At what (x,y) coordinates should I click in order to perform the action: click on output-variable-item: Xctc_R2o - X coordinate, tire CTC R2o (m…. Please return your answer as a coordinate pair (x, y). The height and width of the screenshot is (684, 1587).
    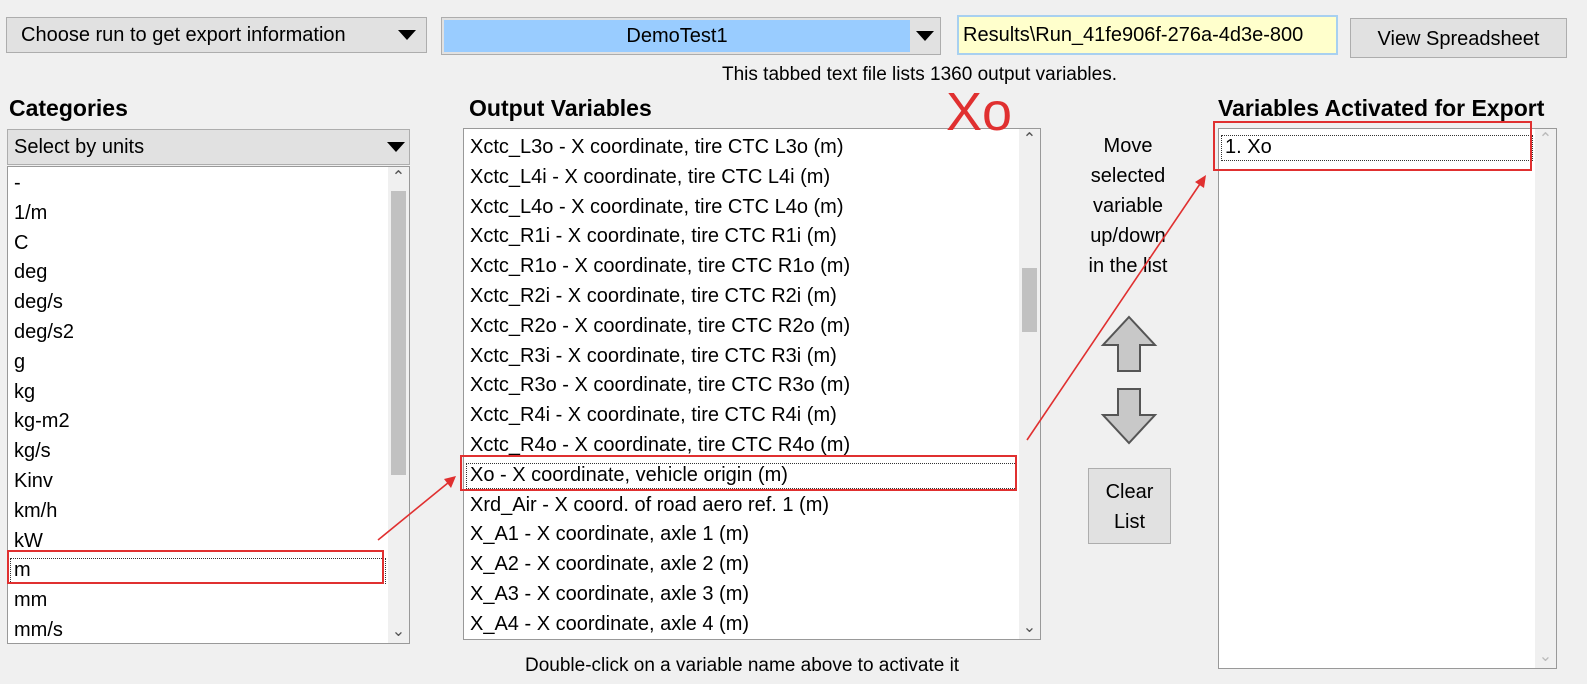
    Looking at the image, I should click on (741, 327).